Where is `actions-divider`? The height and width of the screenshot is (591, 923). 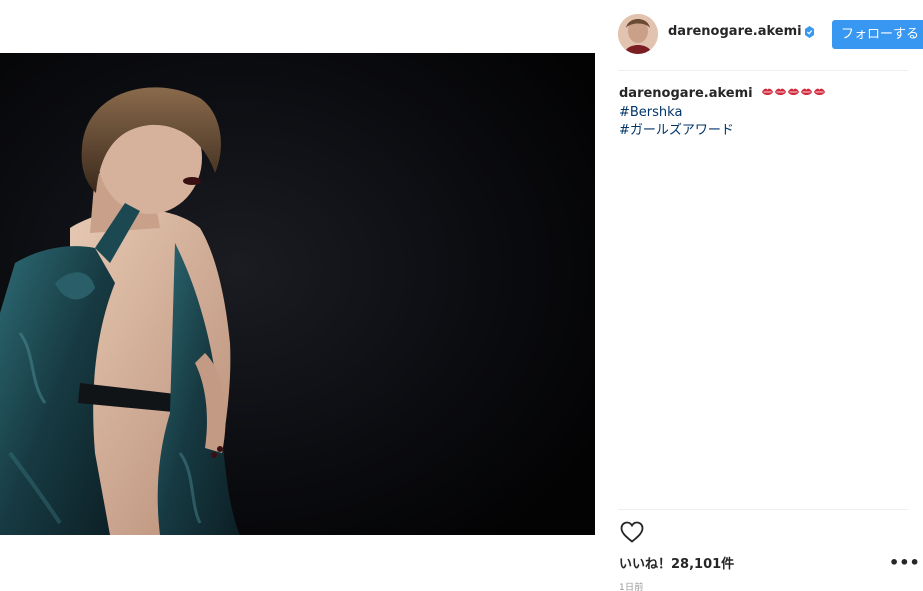 actions-divider is located at coordinates (763, 509).